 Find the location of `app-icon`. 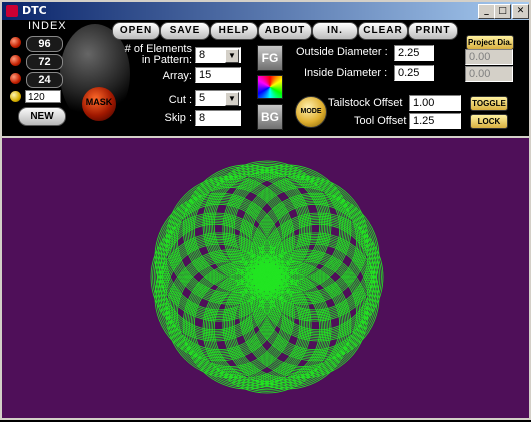

app-icon is located at coordinates (12, 11).